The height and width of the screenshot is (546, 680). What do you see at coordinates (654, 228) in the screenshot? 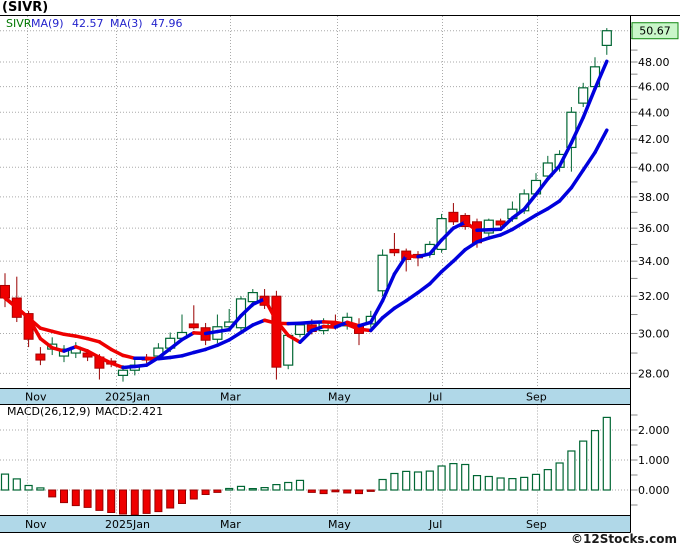
I see `svg-text: 36.00` at bounding box center [654, 228].